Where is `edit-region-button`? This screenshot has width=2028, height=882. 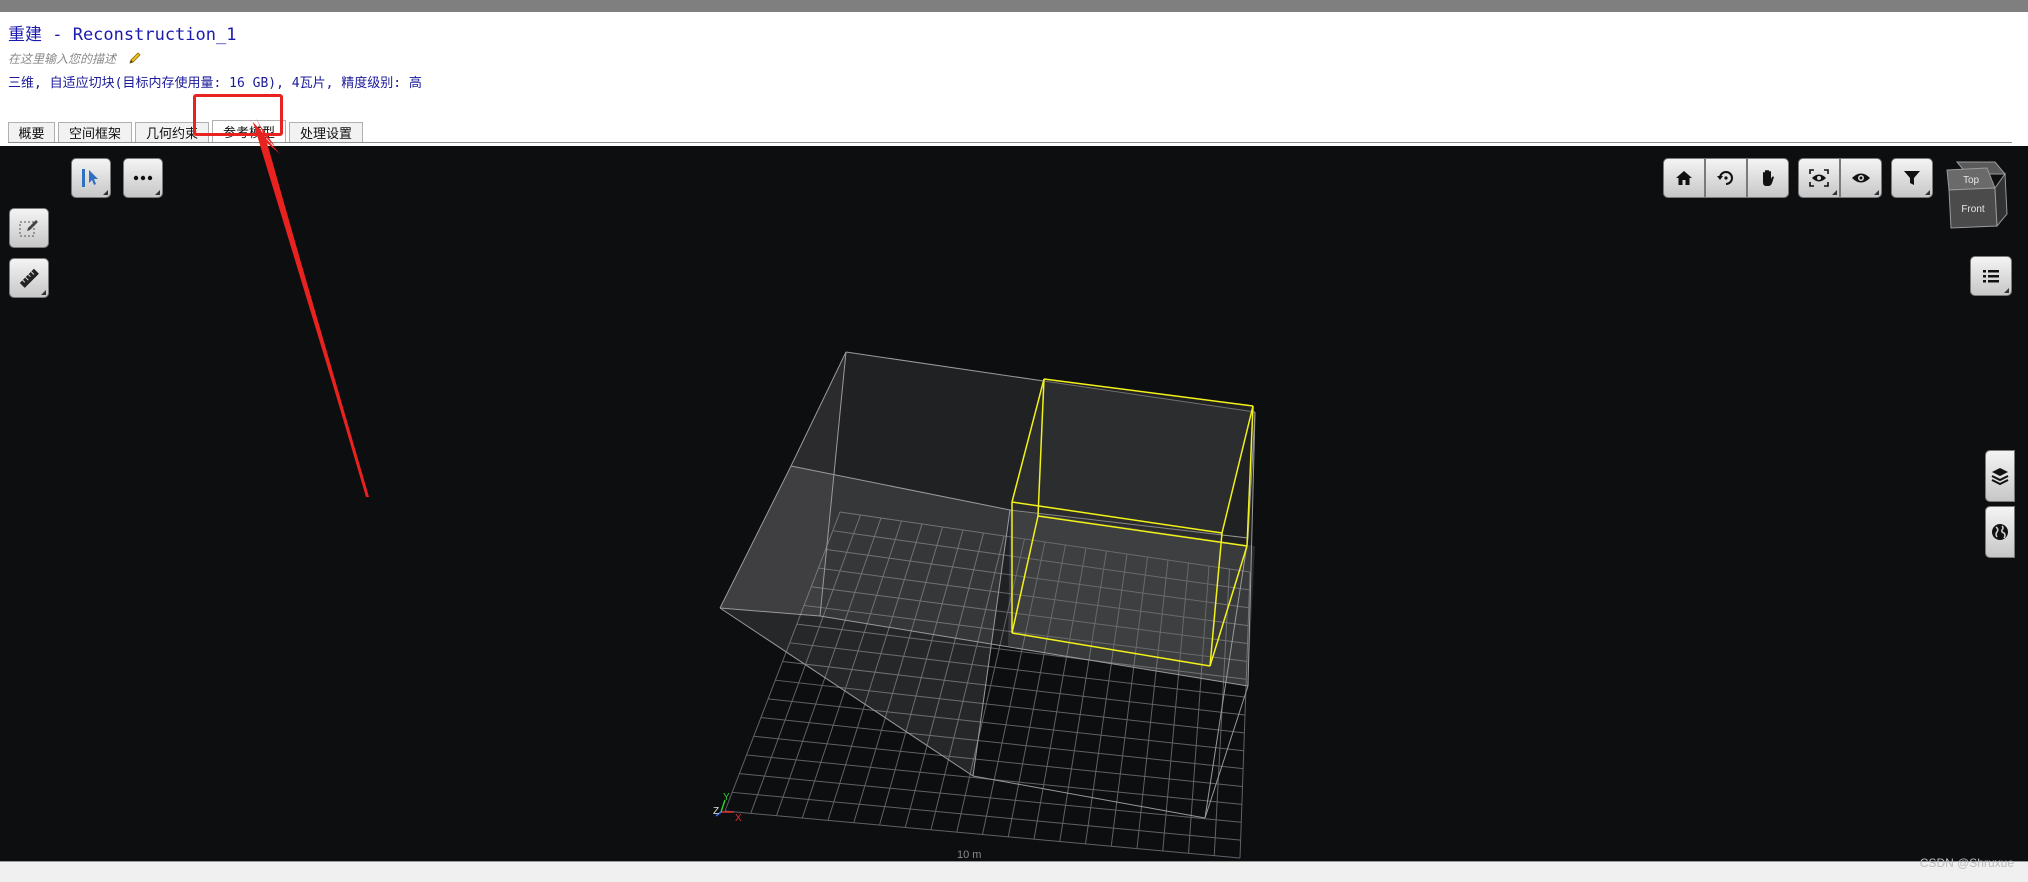
edit-region-button is located at coordinates (29, 228).